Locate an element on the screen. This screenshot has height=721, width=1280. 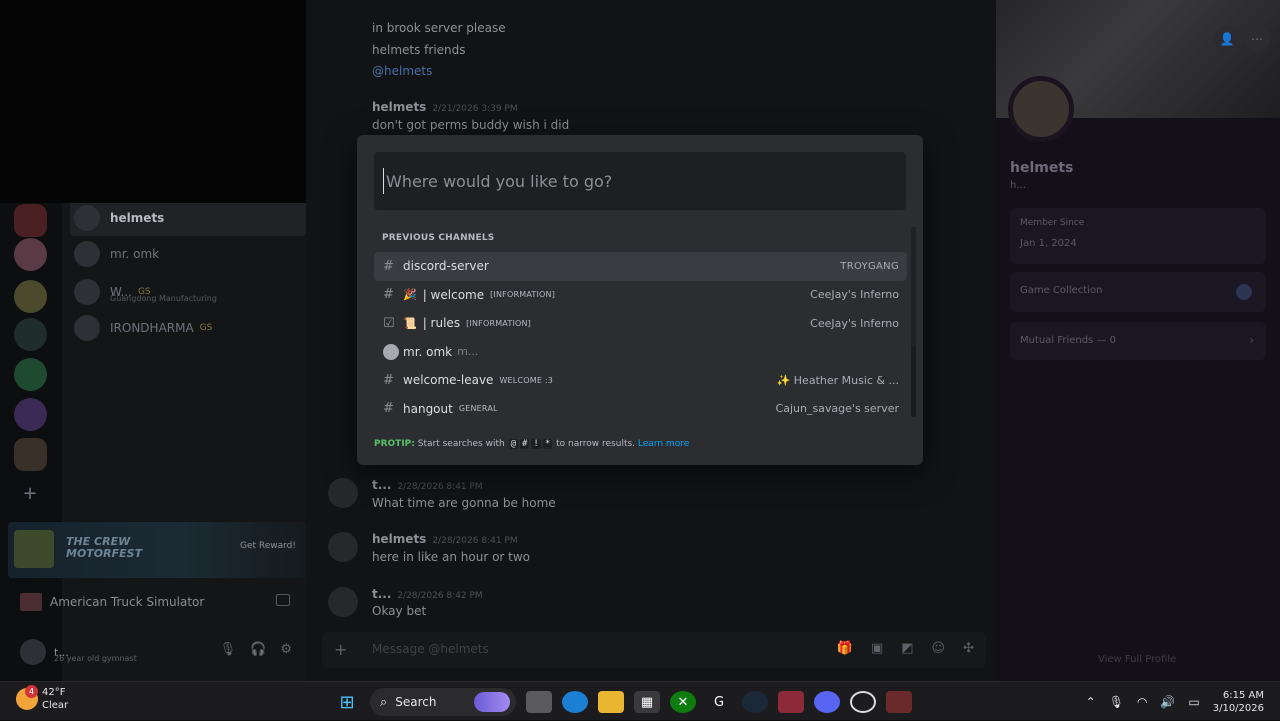
message-header: helmets 2/21/2026 3:39 PM is located at coordinates (445, 107).